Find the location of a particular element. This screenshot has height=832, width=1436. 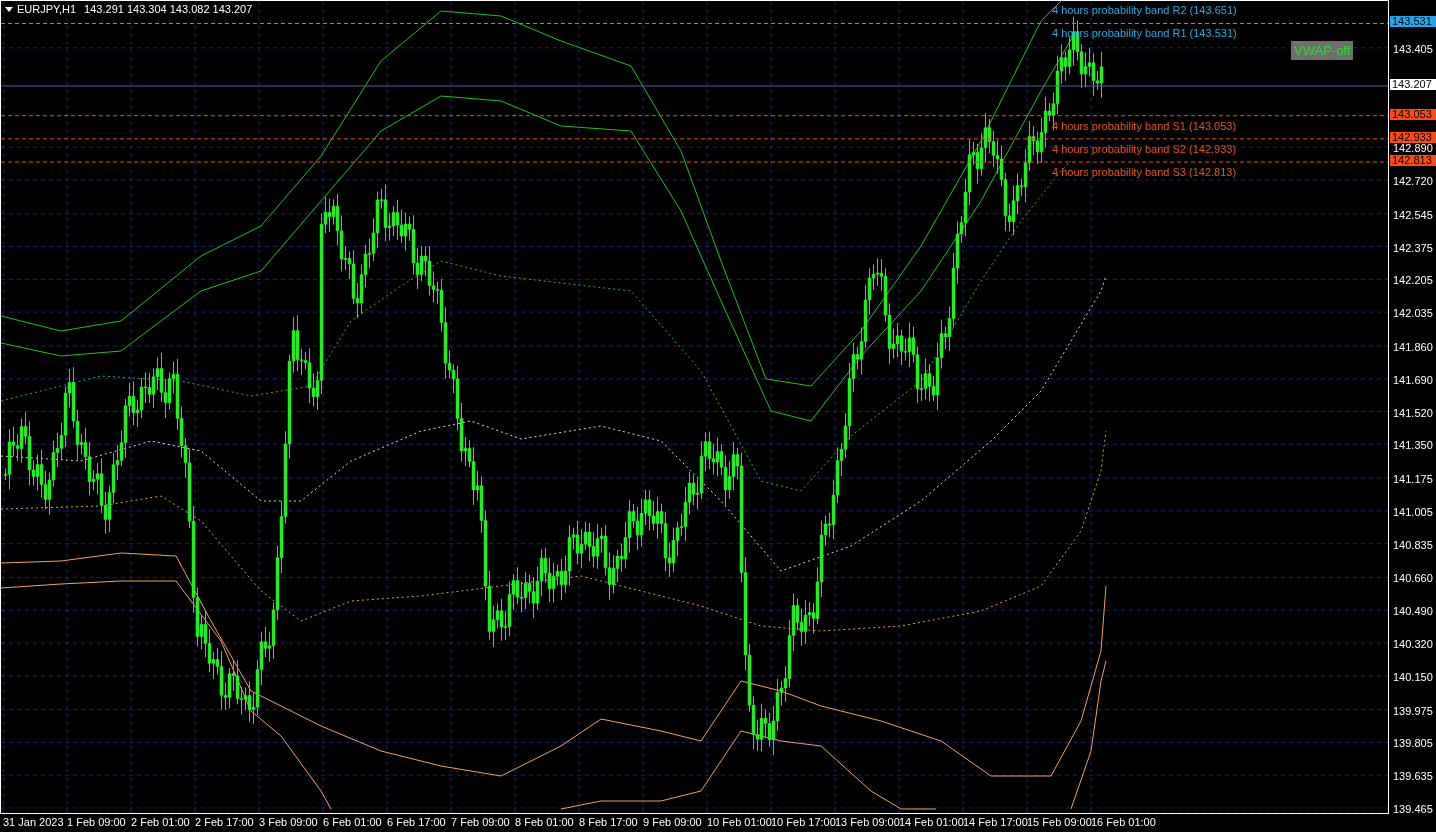

price-tick-label: 141.860 is located at coordinates (1413, 346).